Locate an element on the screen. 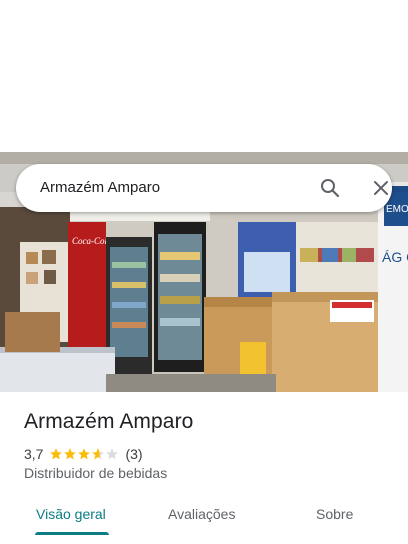  place-title: Armazém Amparo is located at coordinates (109, 421).